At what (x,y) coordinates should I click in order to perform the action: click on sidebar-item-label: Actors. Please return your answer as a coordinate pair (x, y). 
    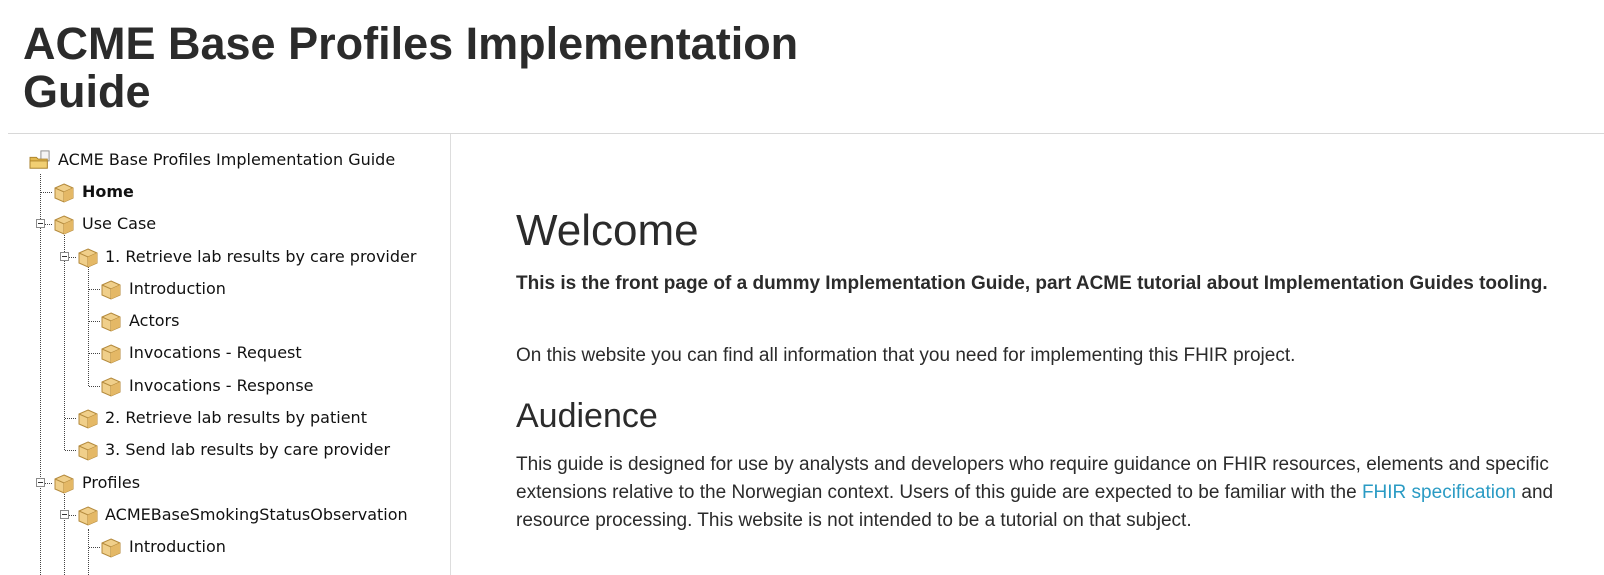
    Looking at the image, I should click on (154, 321).